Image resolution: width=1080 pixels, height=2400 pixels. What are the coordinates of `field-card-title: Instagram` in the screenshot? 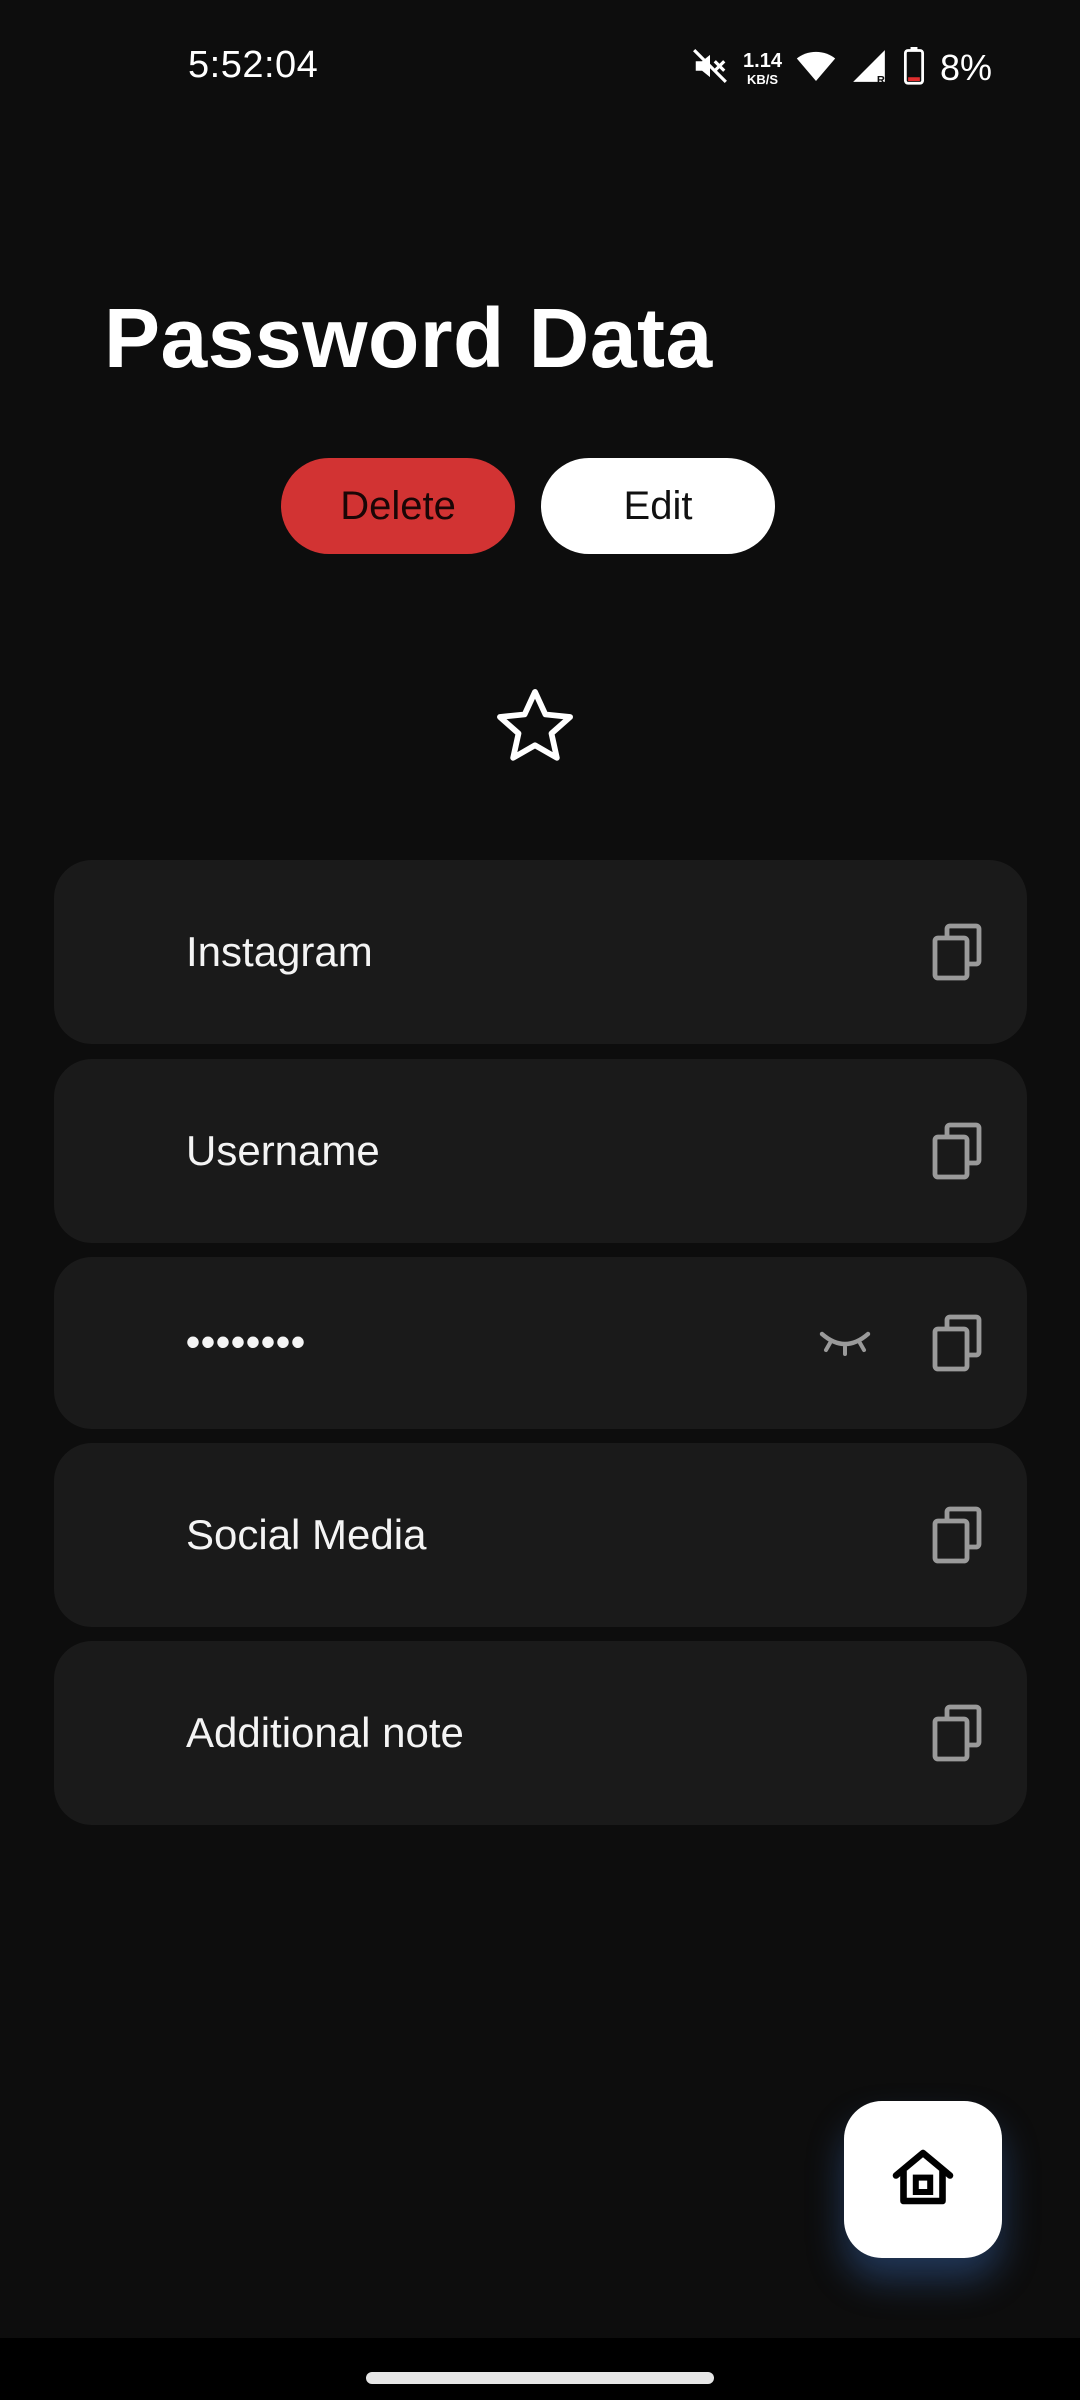 It's located at (540, 952).